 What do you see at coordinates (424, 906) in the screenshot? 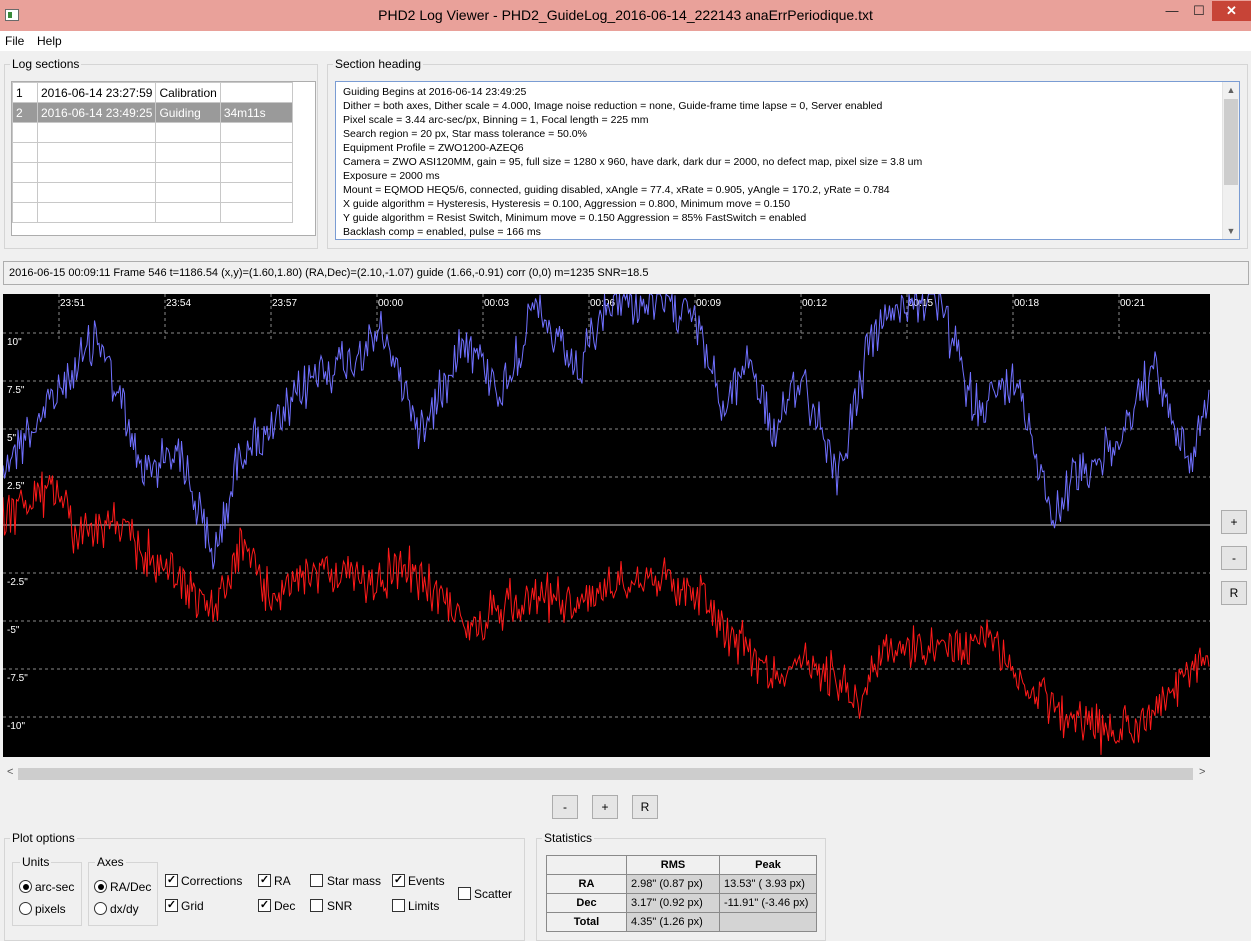
I see `limits-label: Limits` at bounding box center [424, 906].